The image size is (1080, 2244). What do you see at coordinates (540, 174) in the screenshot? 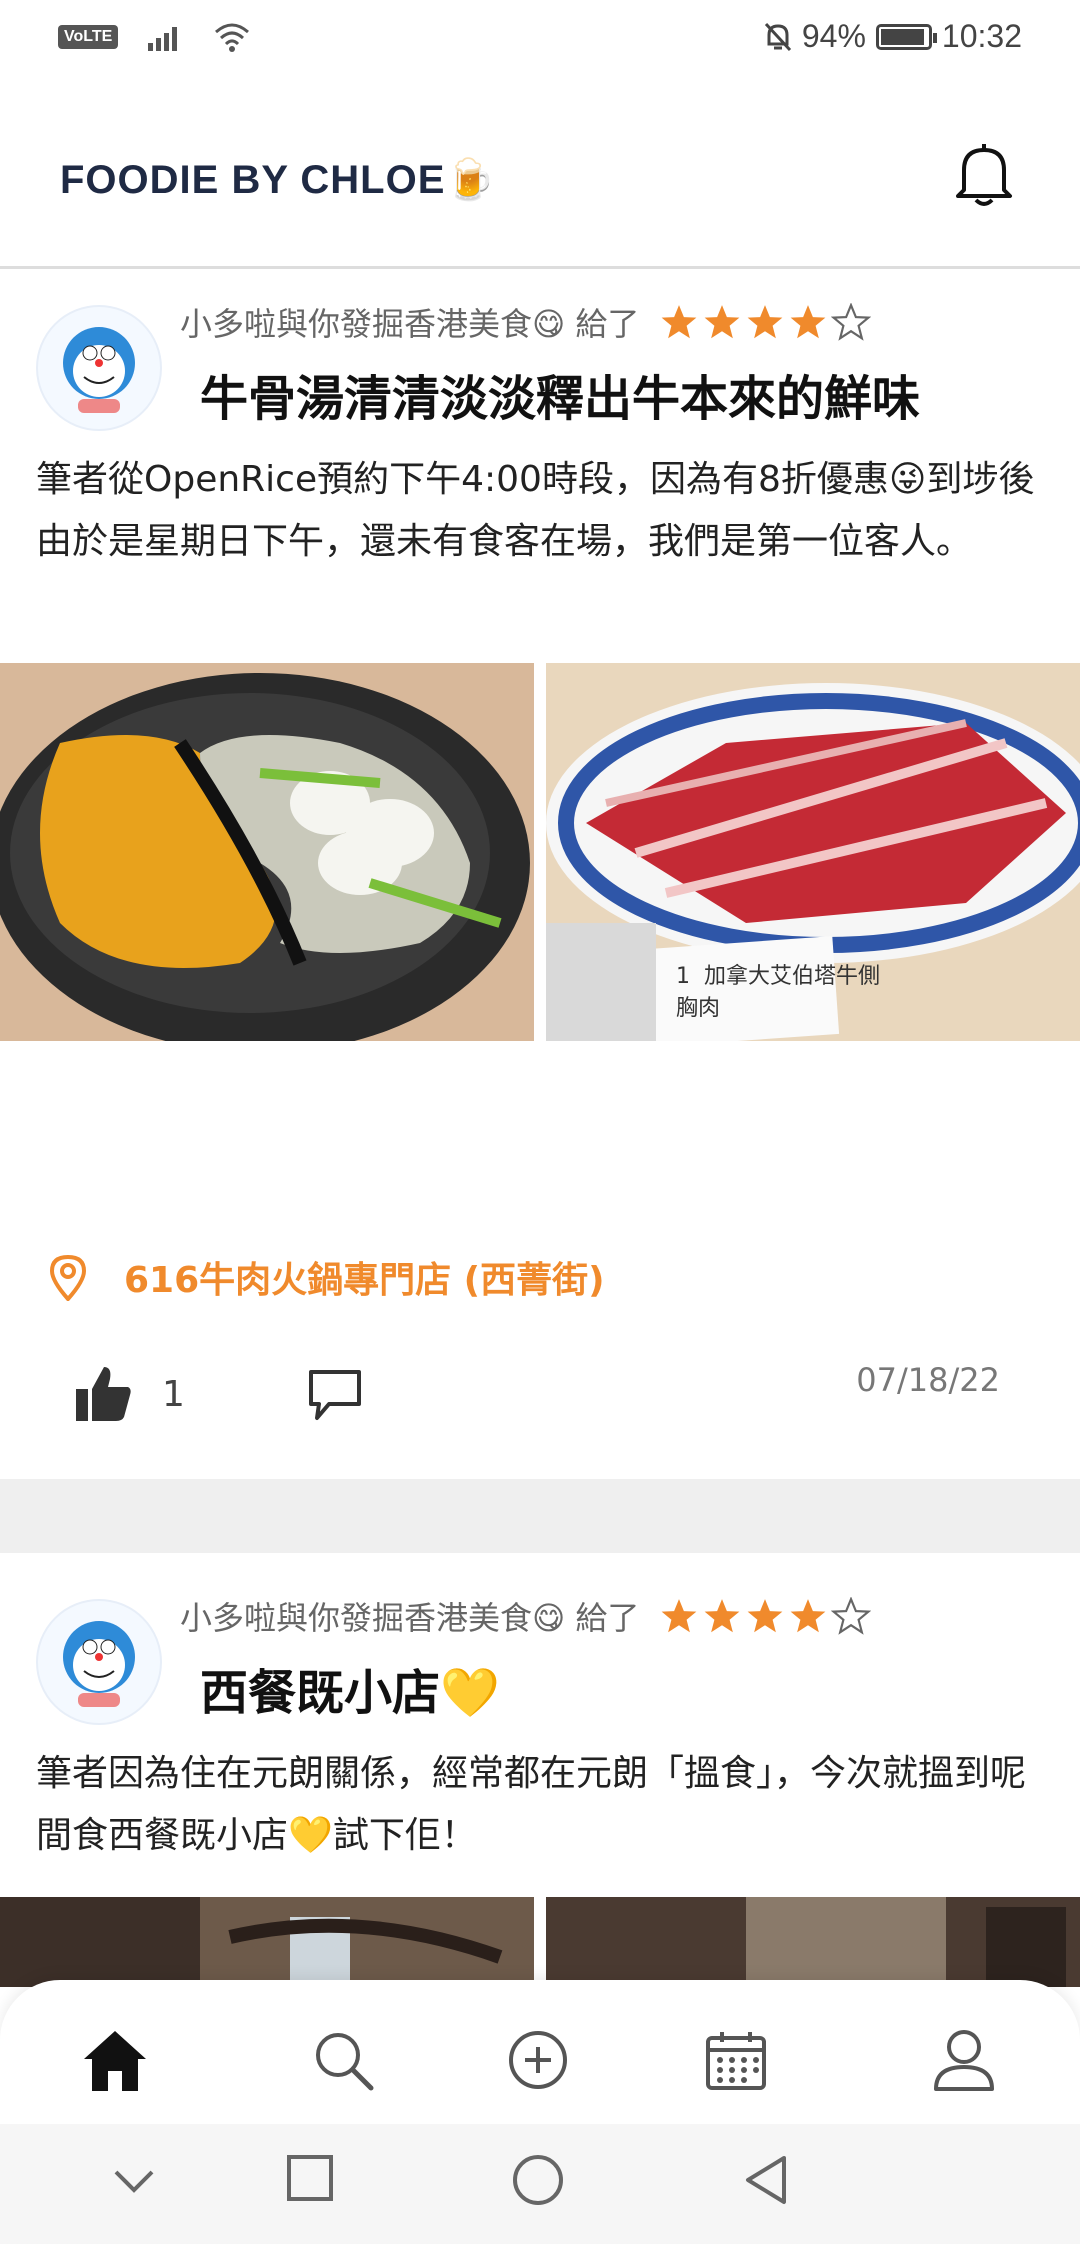
I see `app-header: FOODIE BY CHLOE🍺` at bounding box center [540, 174].